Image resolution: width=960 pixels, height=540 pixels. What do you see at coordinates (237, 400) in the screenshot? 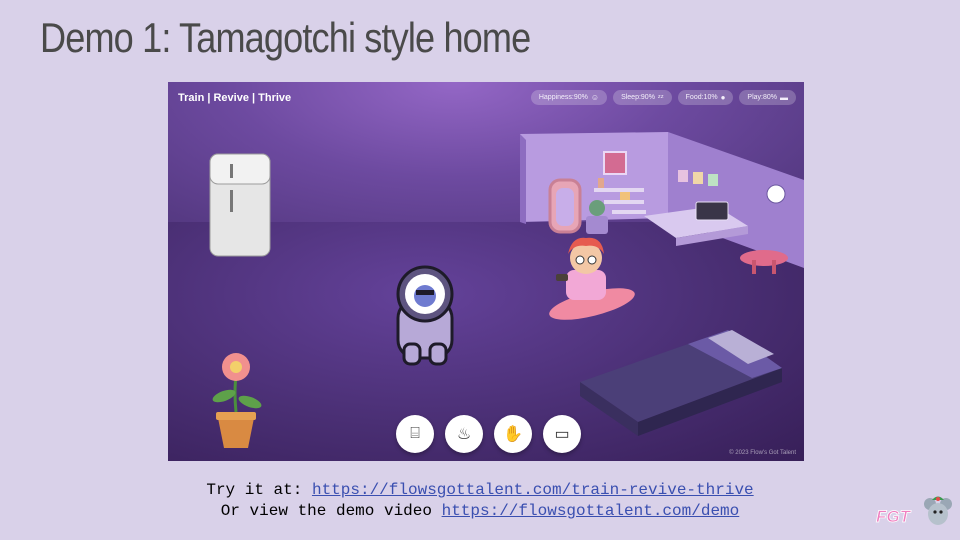
I see `potted-flower` at bounding box center [237, 400].